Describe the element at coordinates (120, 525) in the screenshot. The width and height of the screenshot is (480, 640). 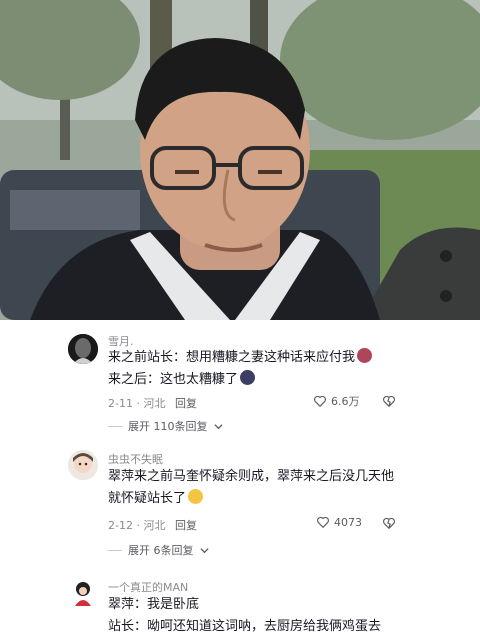
I see `comment-date: 2-12` at that location.